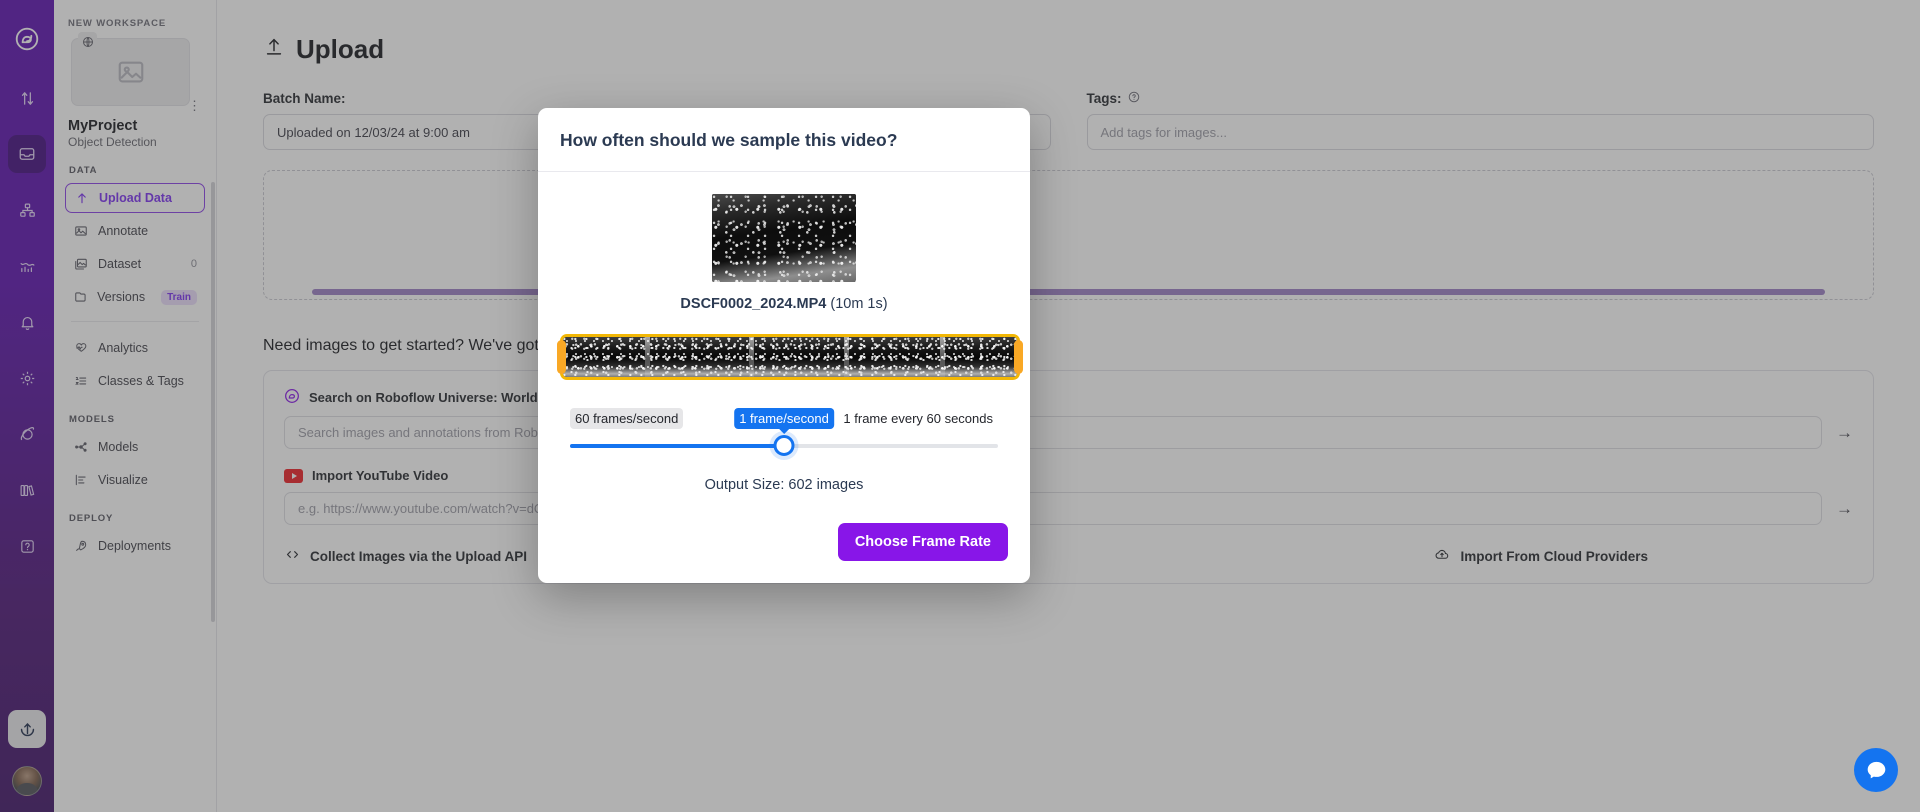 The height and width of the screenshot is (812, 1920). I want to click on video-thumbnail-frame, so click(784, 238).